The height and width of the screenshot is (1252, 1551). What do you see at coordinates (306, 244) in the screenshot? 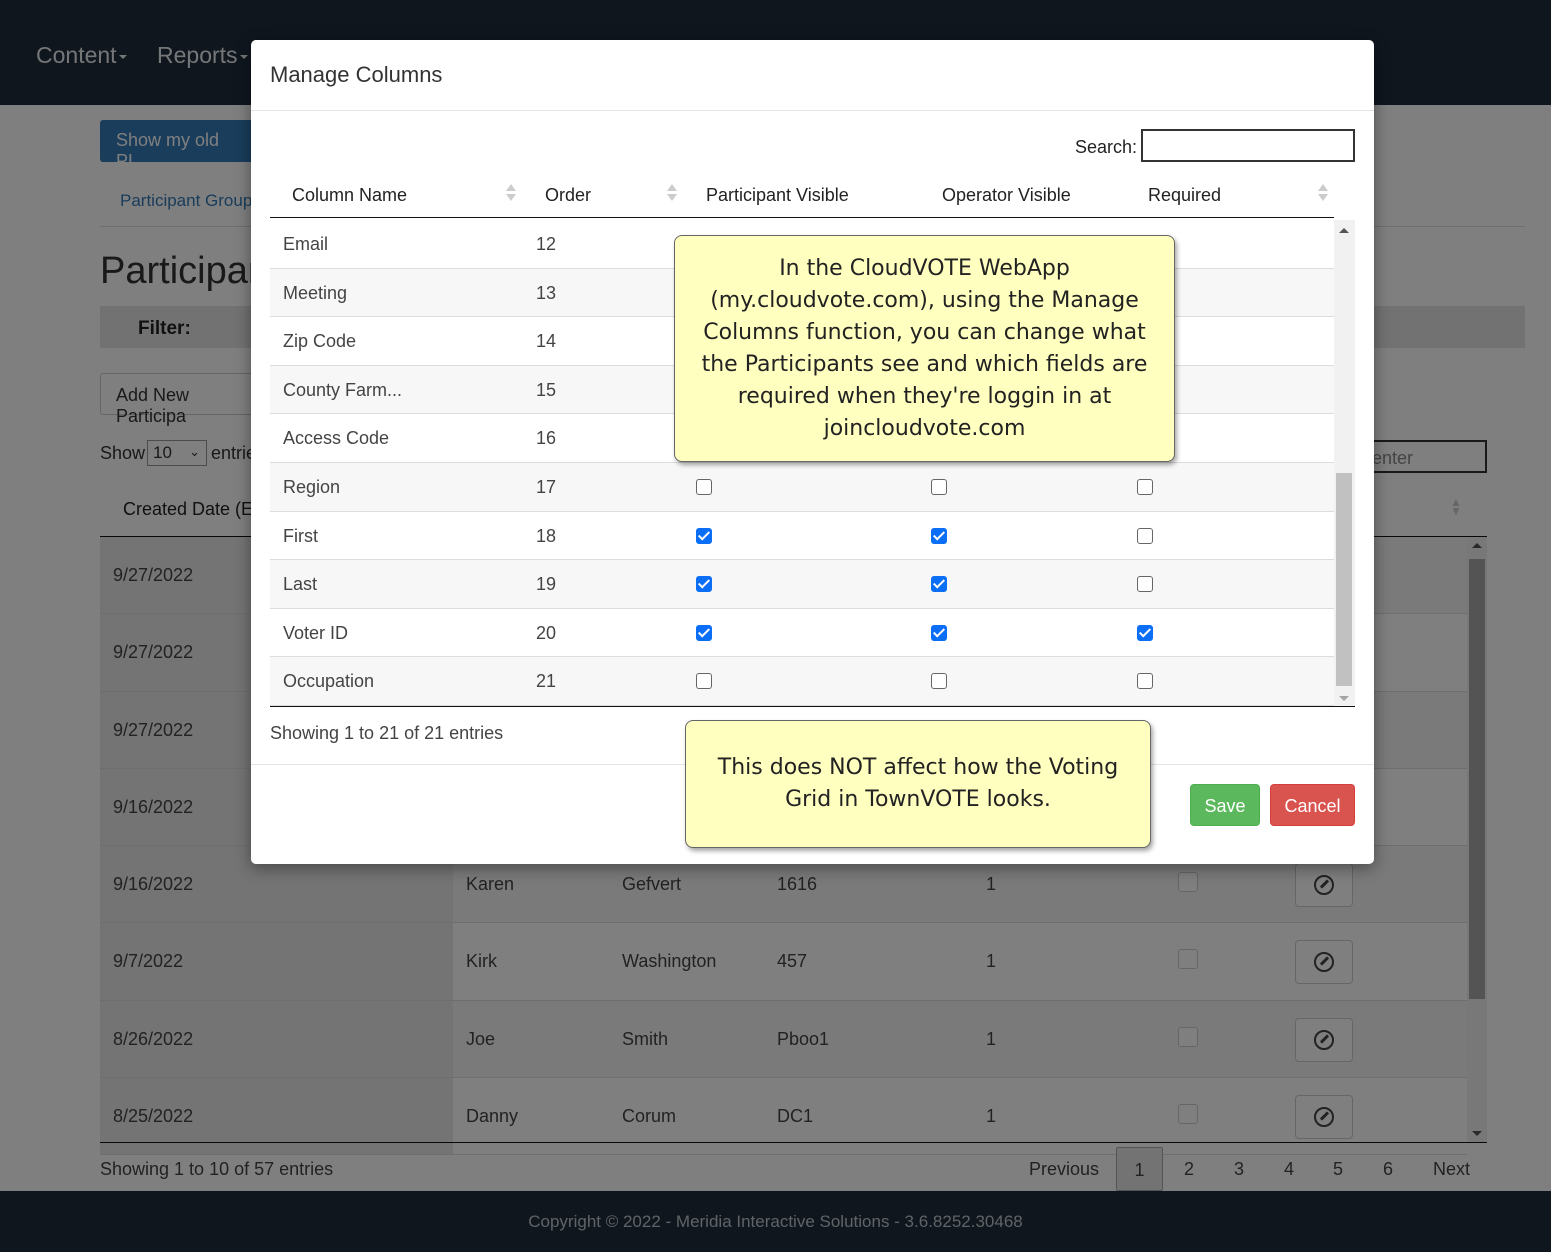
I see `column-name-cell: Email` at bounding box center [306, 244].